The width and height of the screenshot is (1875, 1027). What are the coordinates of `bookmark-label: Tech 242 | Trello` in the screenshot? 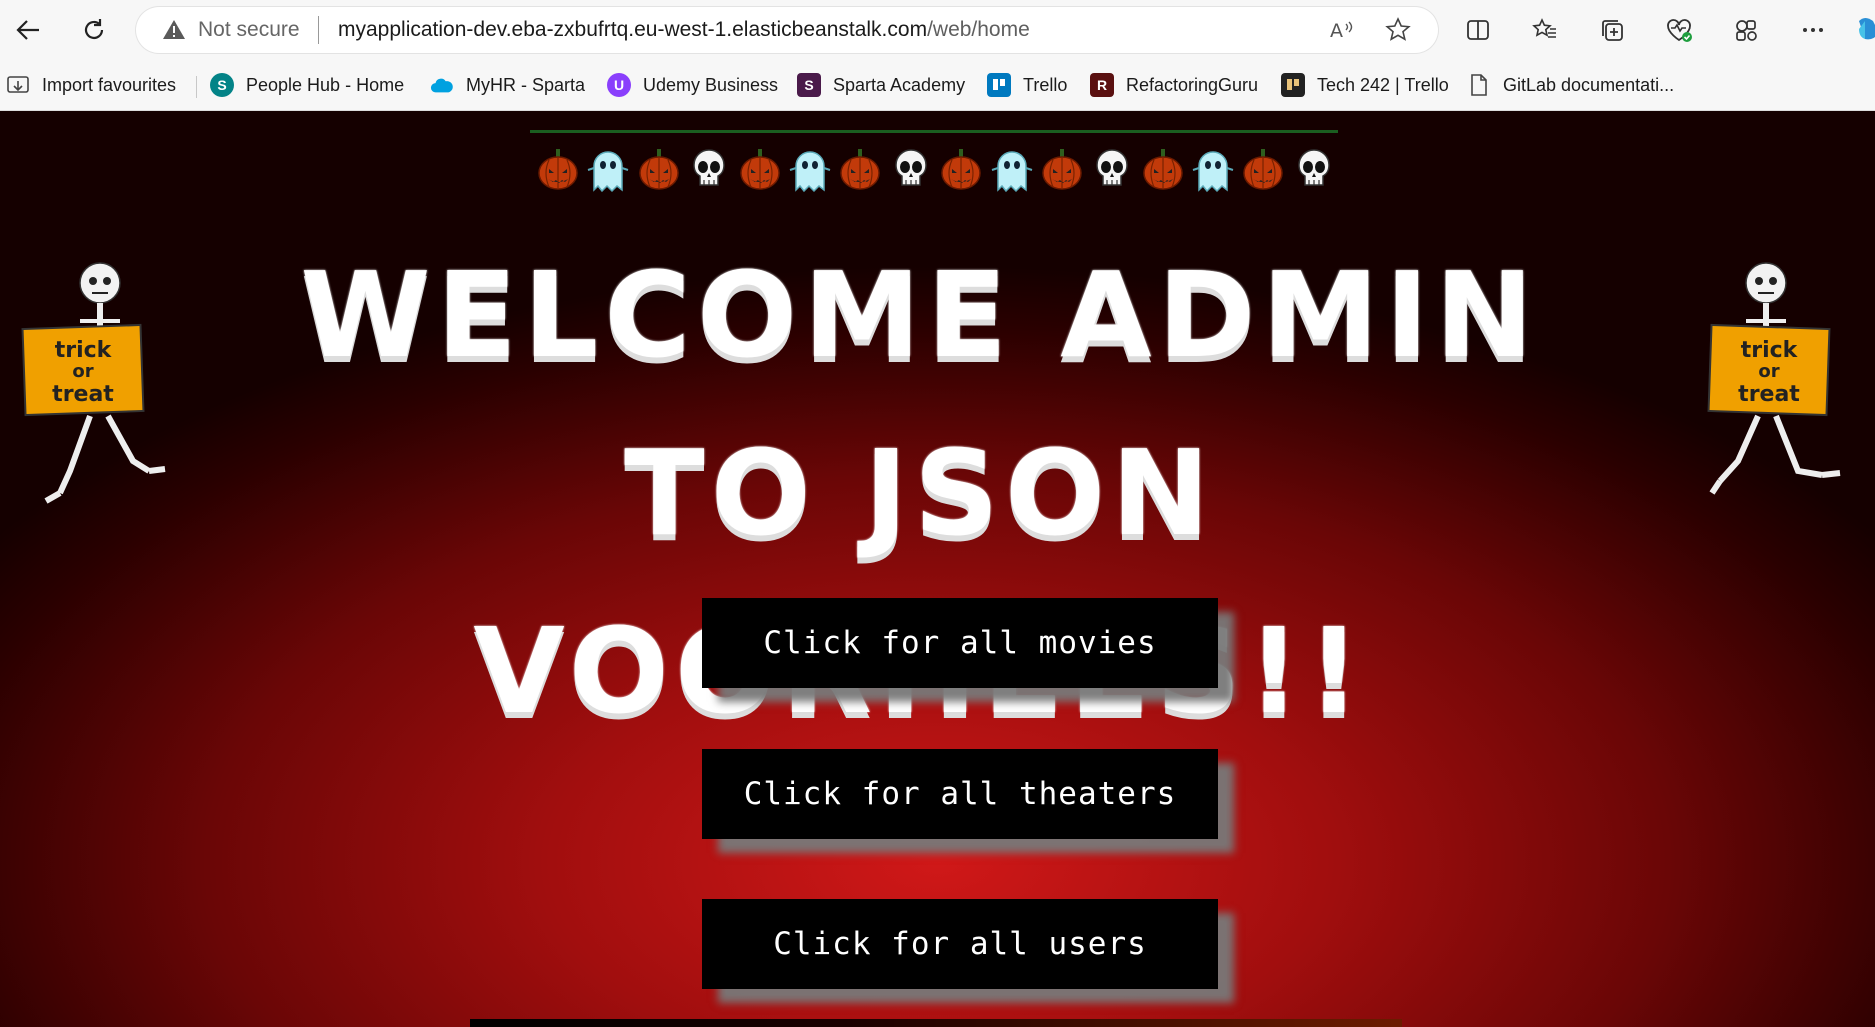 It's located at (1383, 84).